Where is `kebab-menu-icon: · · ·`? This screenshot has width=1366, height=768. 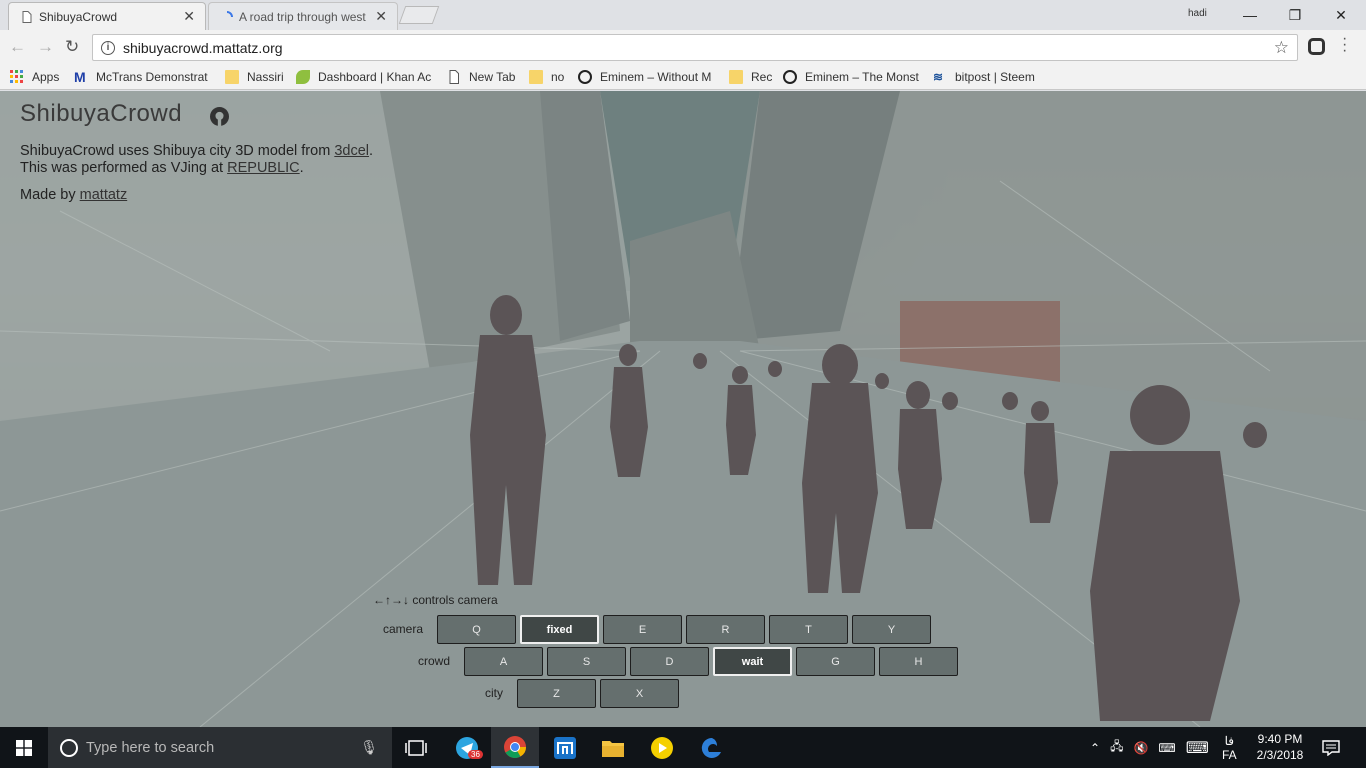 kebab-menu-icon: · · · is located at coordinates (1344, 45).